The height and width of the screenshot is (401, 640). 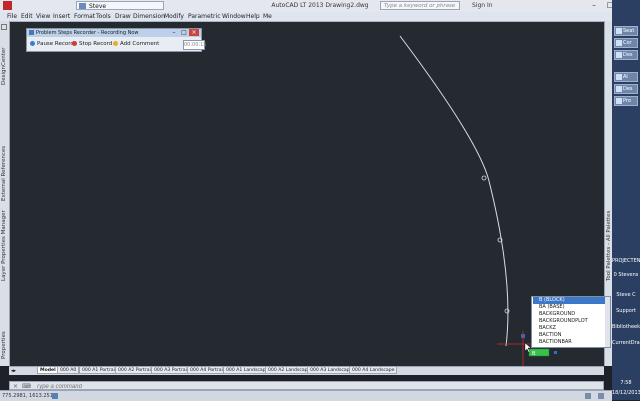 I want to click on tab-layout: 000 A4 Landscape, so click(x=373, y=370).